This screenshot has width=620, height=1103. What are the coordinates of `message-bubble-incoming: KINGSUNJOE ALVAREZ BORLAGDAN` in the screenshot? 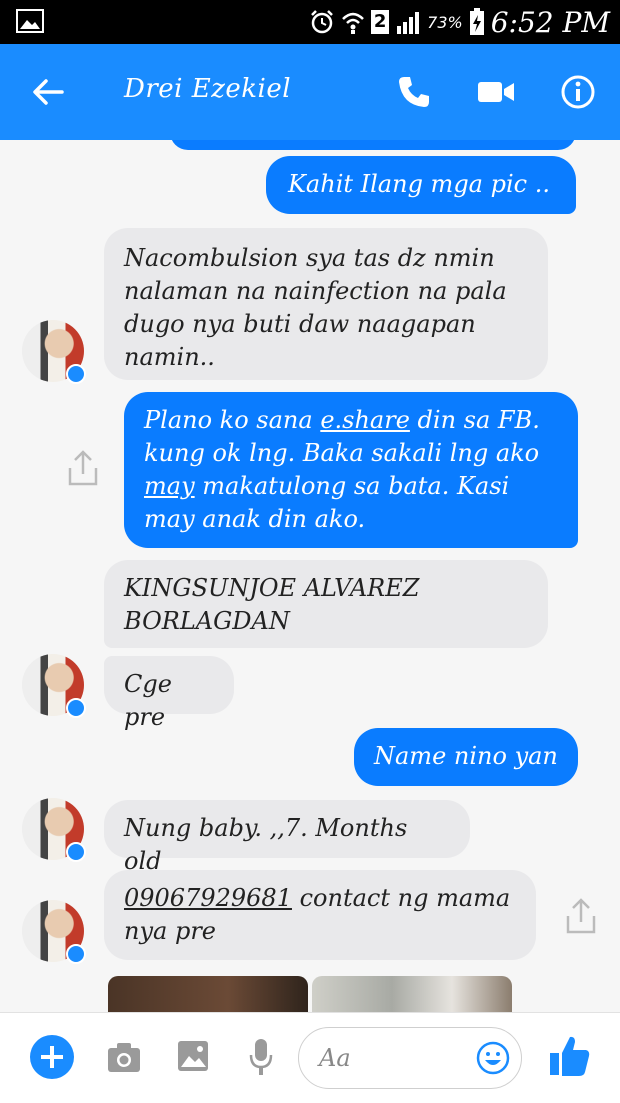 It's located at (326, 604).